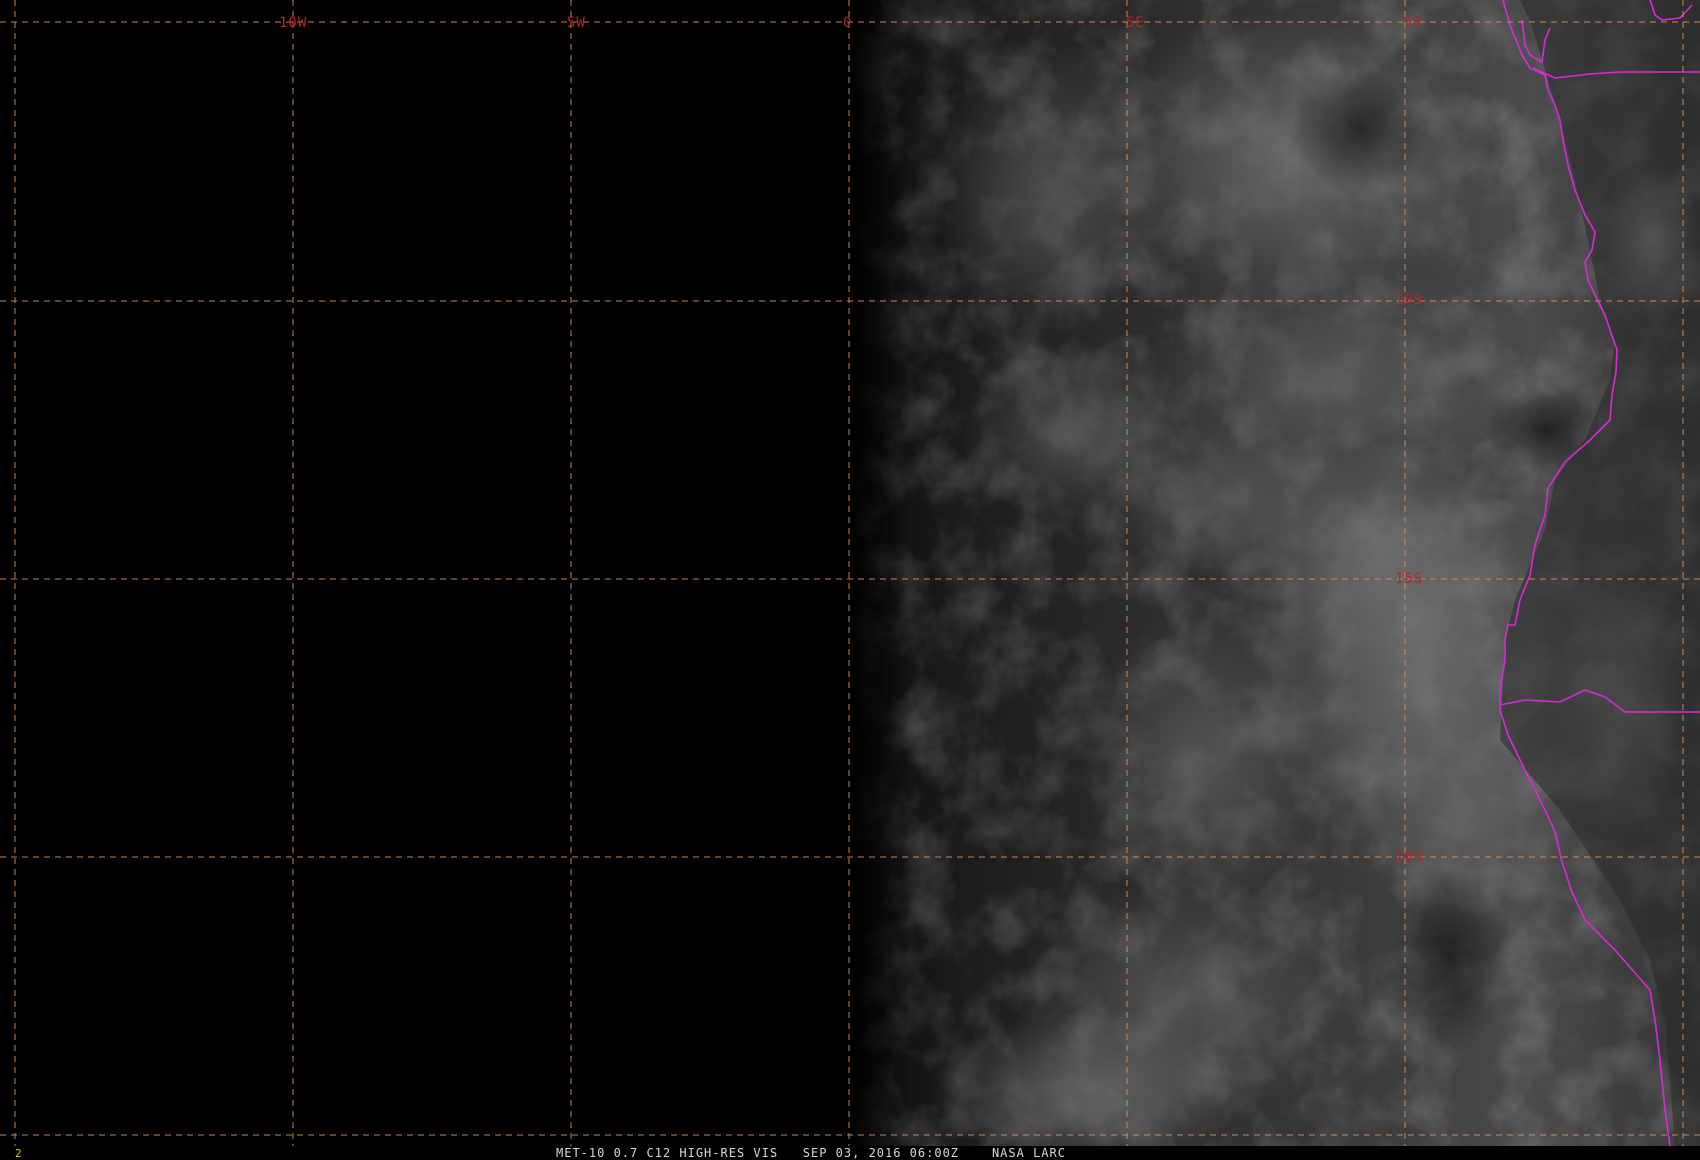 Image resolution: width=1700 pixels, height=1160 pixels. What do you see at coordinates (881, 1153) in the screenshot?
I see `image-datetime: SEP 03, 2016 06:00Z` at bounding box center [881, 1153].